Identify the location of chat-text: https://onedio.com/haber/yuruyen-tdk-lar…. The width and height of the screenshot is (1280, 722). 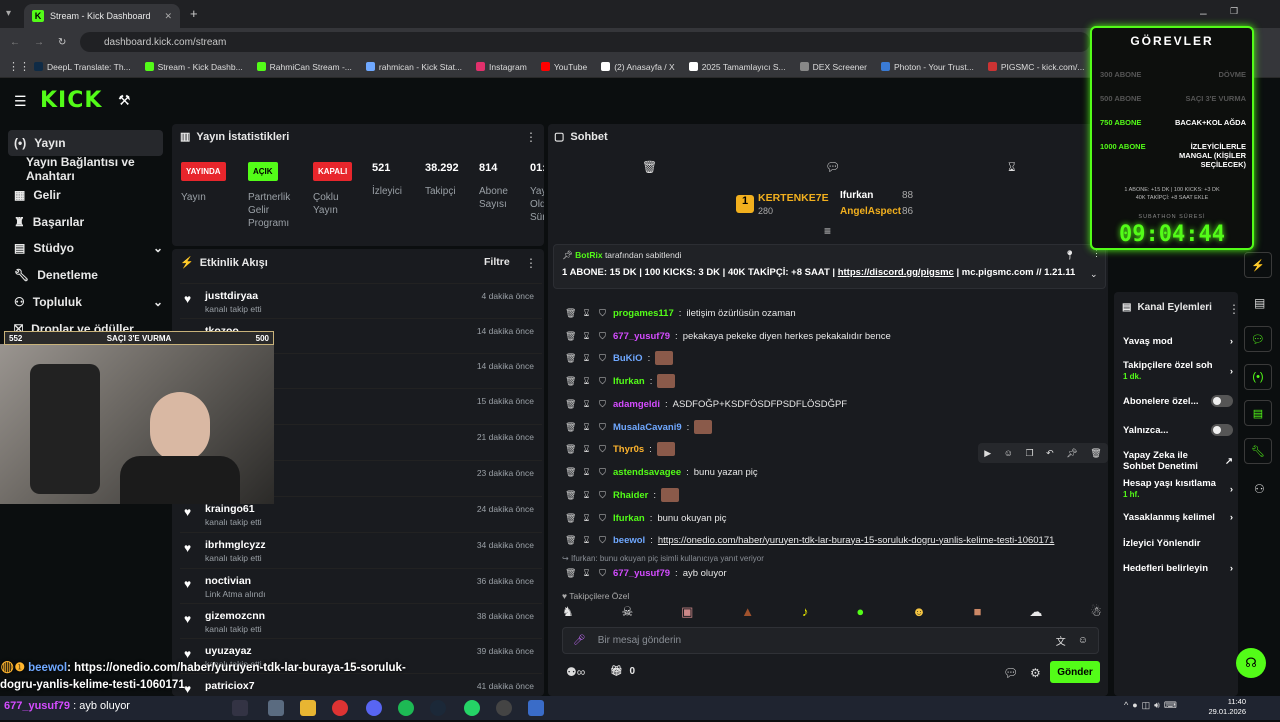
(856, 540).